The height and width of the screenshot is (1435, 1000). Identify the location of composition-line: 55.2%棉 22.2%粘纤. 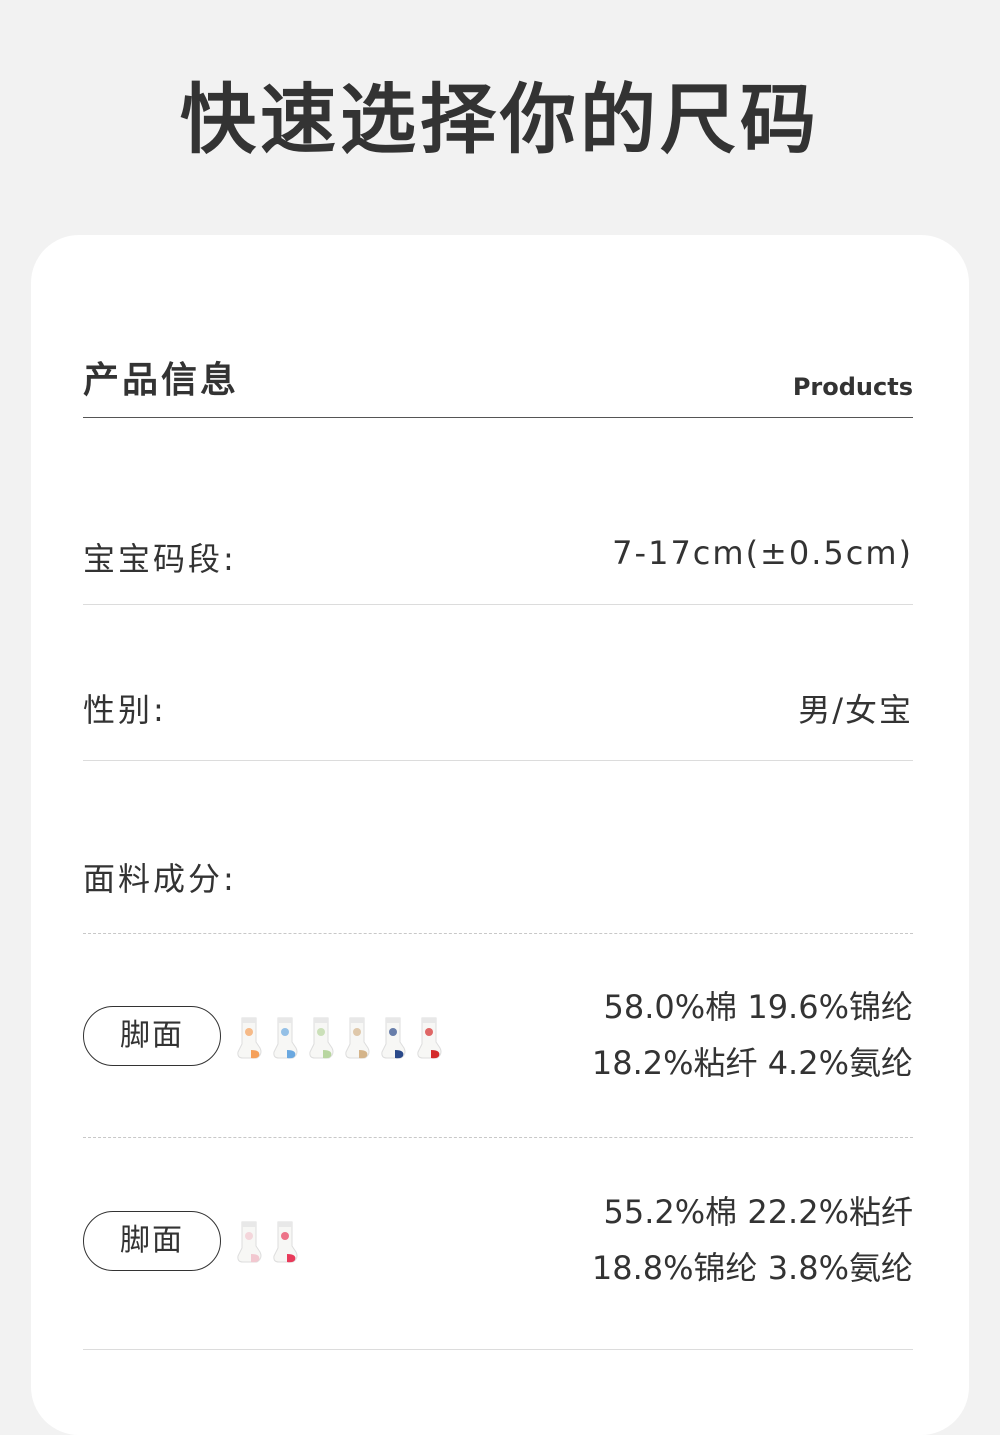
(758, 1212).